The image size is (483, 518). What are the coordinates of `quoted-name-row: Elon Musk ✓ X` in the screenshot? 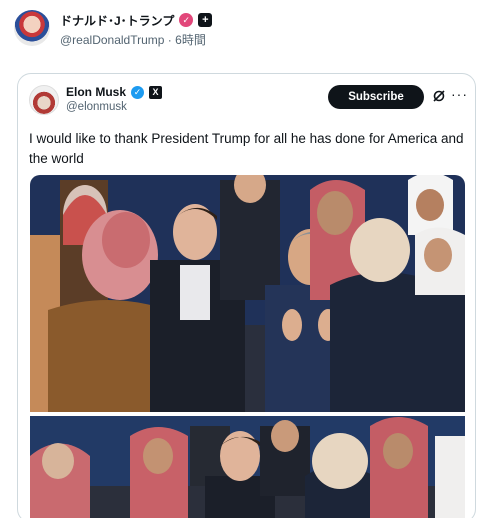 It's located at (114, 92).